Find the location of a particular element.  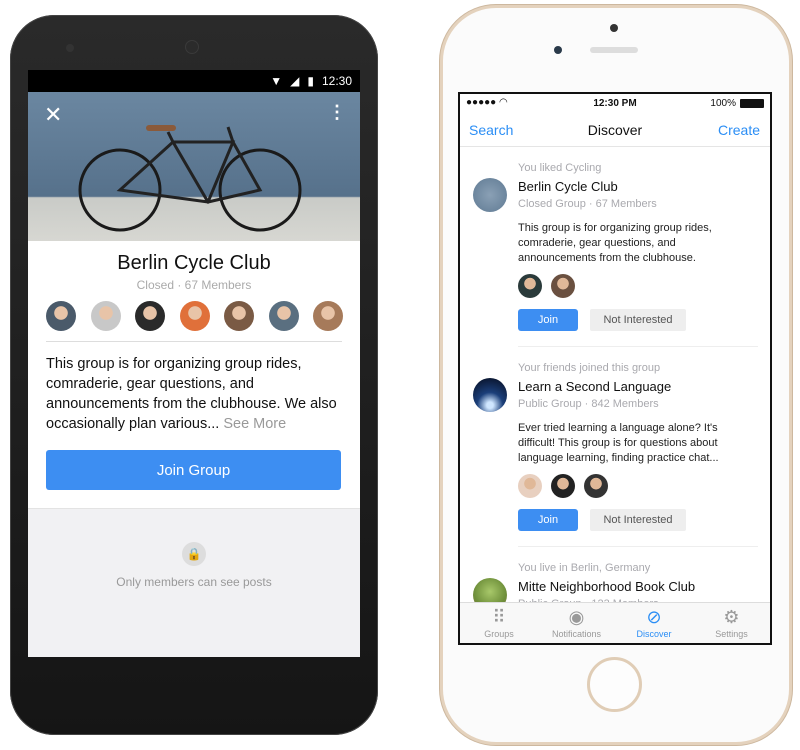

status-bar: ▼ ◢ ▮ 12:30 is located at coordinates (194, 81).